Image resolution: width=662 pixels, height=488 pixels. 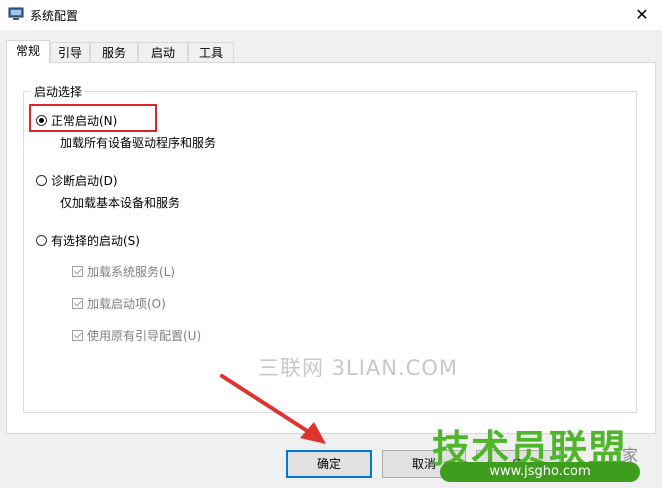 I want to click on jsgho-watermark: 技术员联盟 www.jsgho.com 家, so click(x=547, y=453).